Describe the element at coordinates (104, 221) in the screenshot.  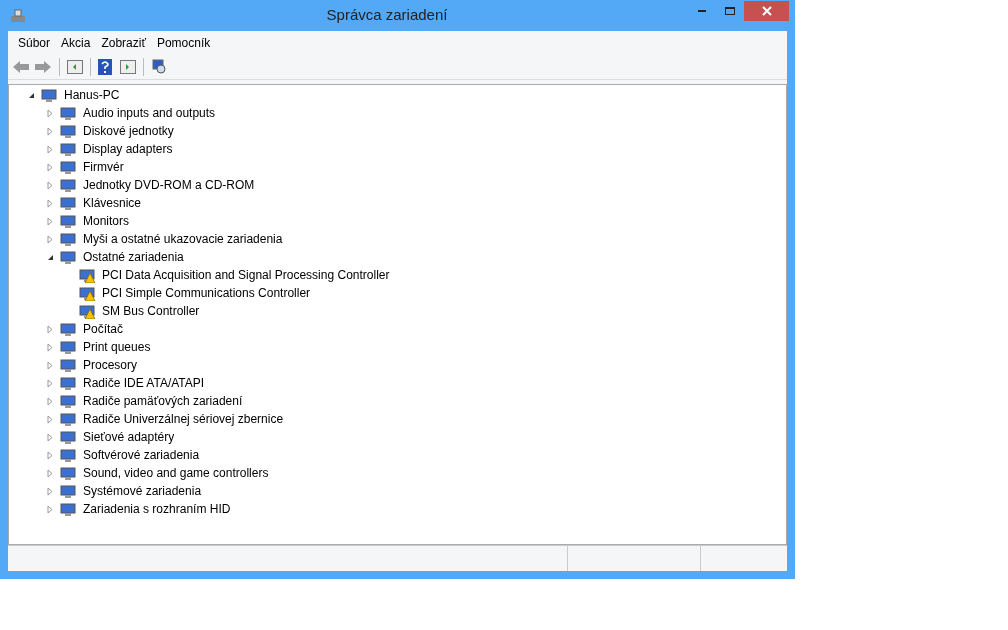
I see `tree-item-label: Monitors` at that location.